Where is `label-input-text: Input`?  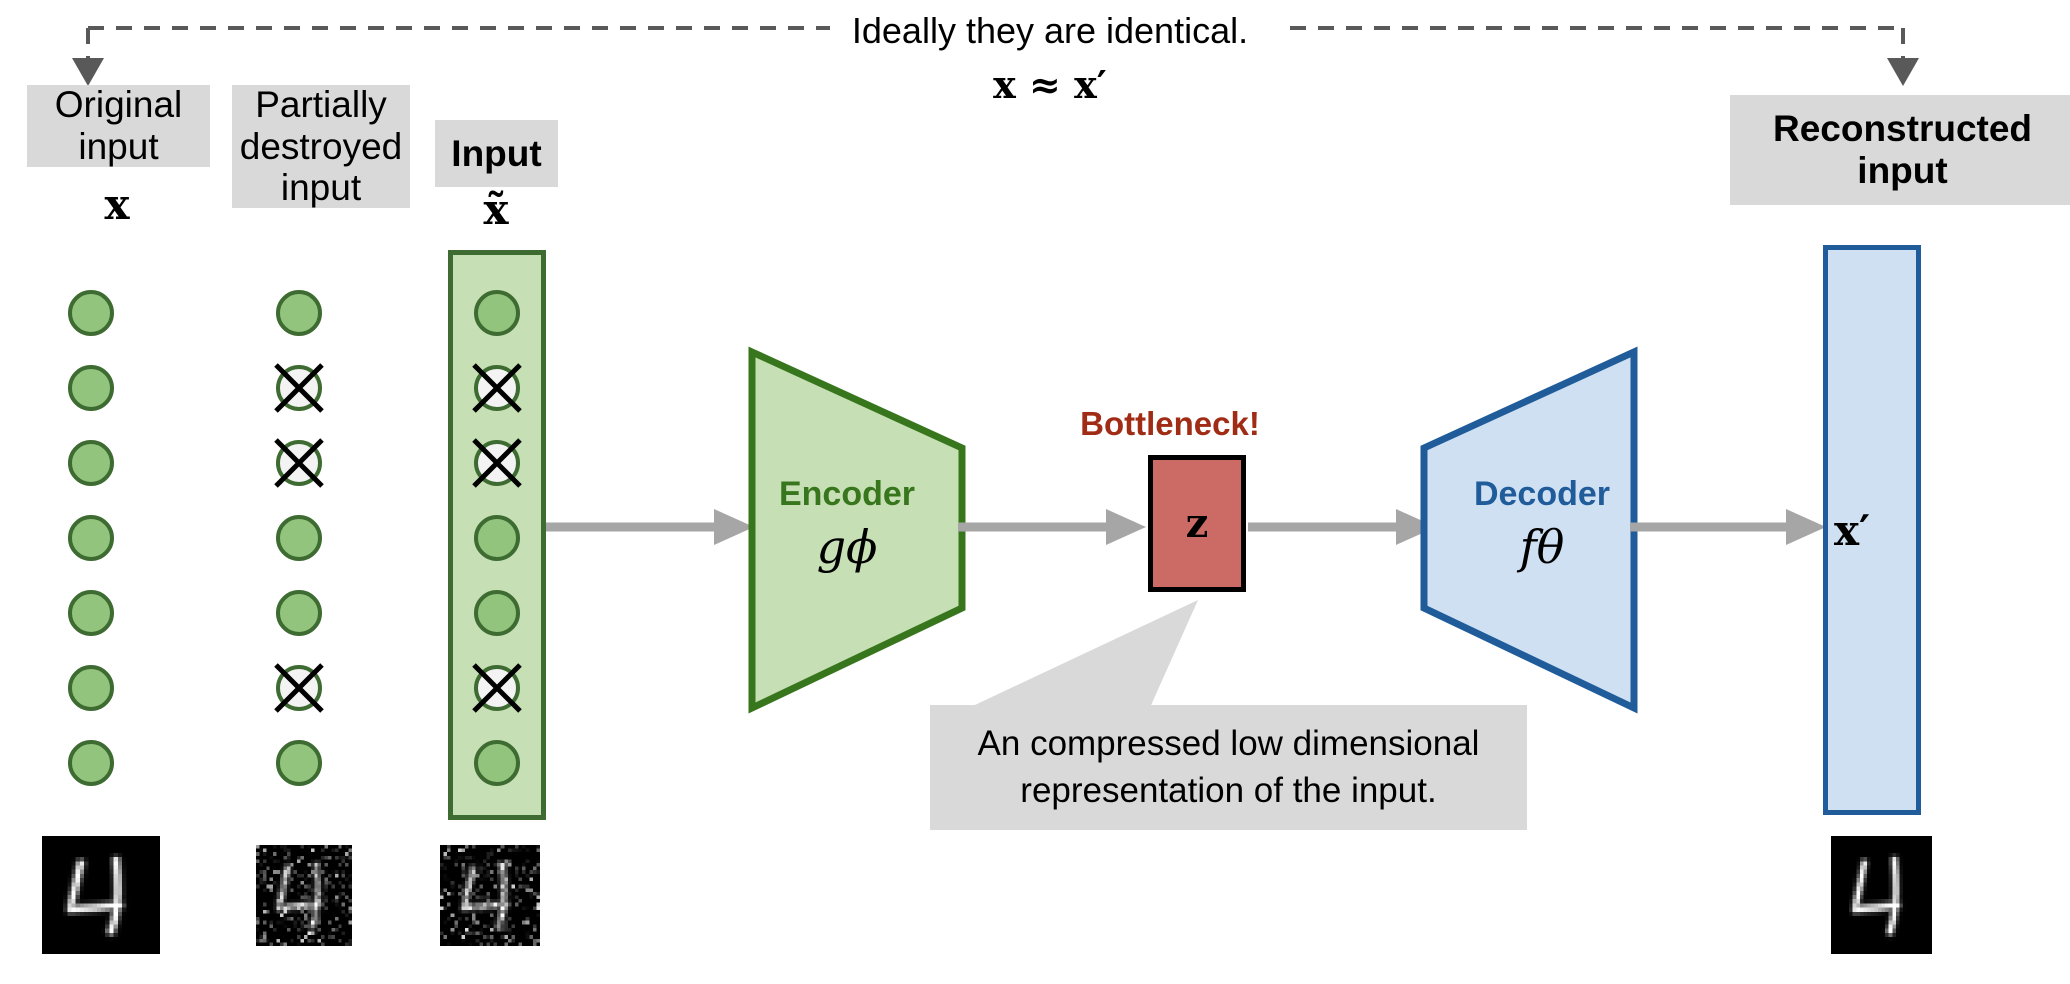 label-input-text: Input is located at coordinates (496, 153).